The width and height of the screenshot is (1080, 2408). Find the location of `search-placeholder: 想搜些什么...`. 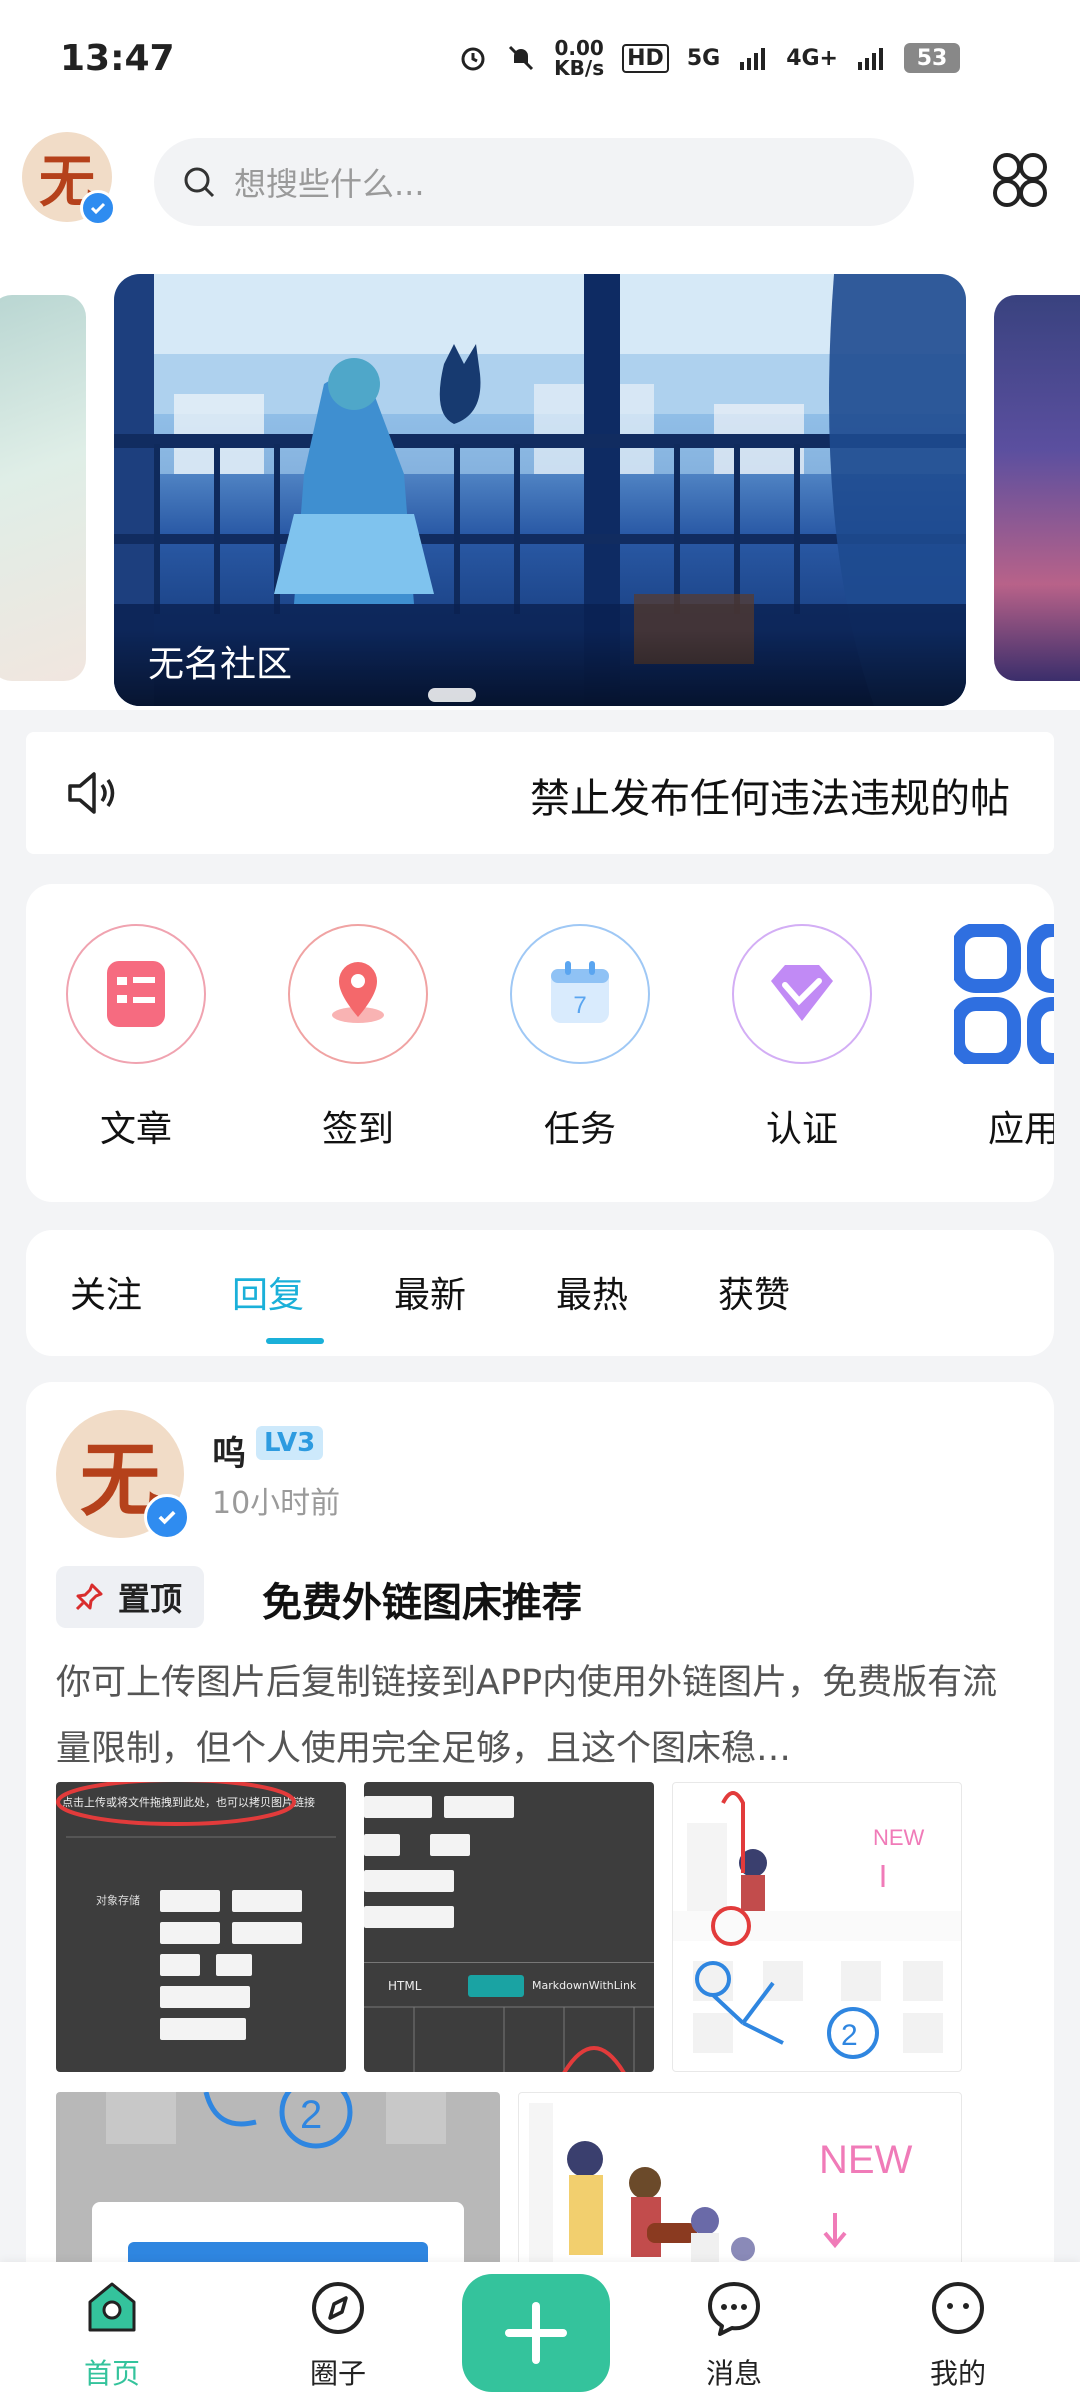

search-placeholder: 想搜些什么... is located at coordinates (329, 184).